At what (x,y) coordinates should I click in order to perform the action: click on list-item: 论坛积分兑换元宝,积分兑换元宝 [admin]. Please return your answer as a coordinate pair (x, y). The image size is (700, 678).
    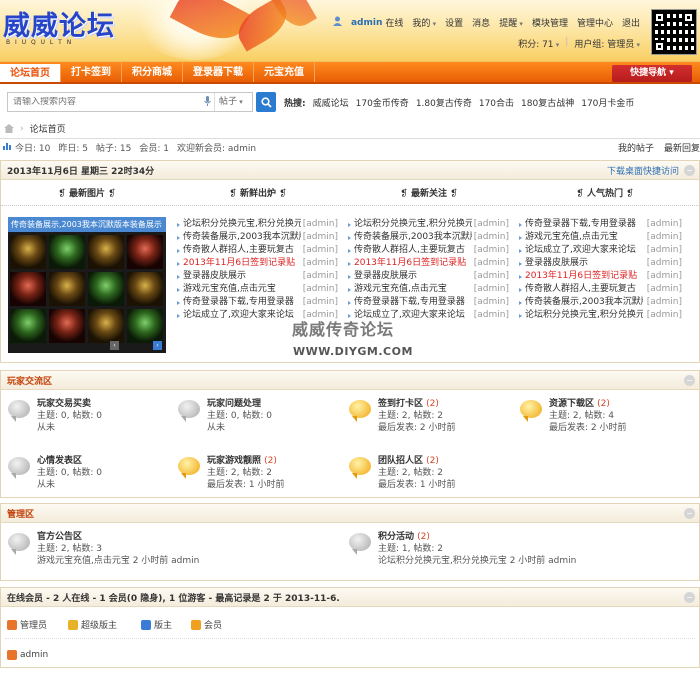
    Looking at the image, I should click on (257, 224).